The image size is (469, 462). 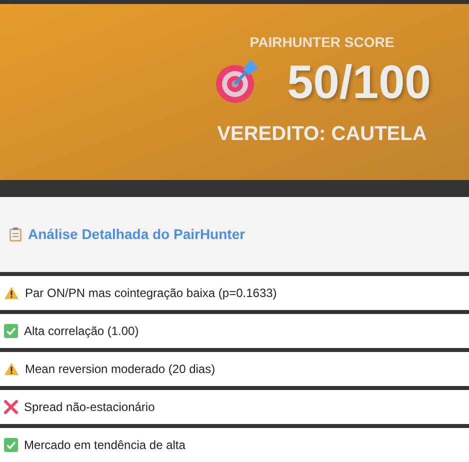 What do you see at coordinates (81, 331) in the screenshot?
I see `item-text: Alta correlação (1.00)` at bounding box center [81, 331].